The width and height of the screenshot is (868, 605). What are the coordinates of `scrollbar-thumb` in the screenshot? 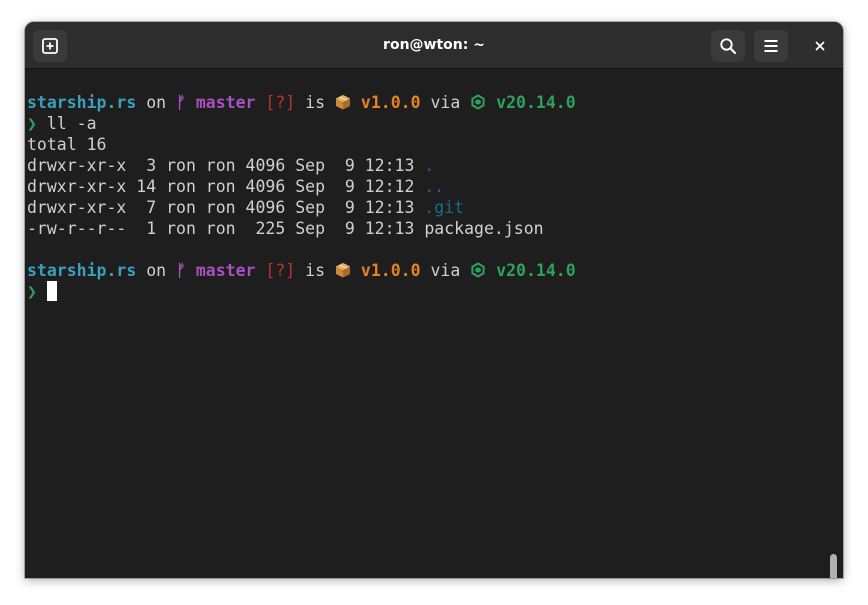 It's located at (833, 566).